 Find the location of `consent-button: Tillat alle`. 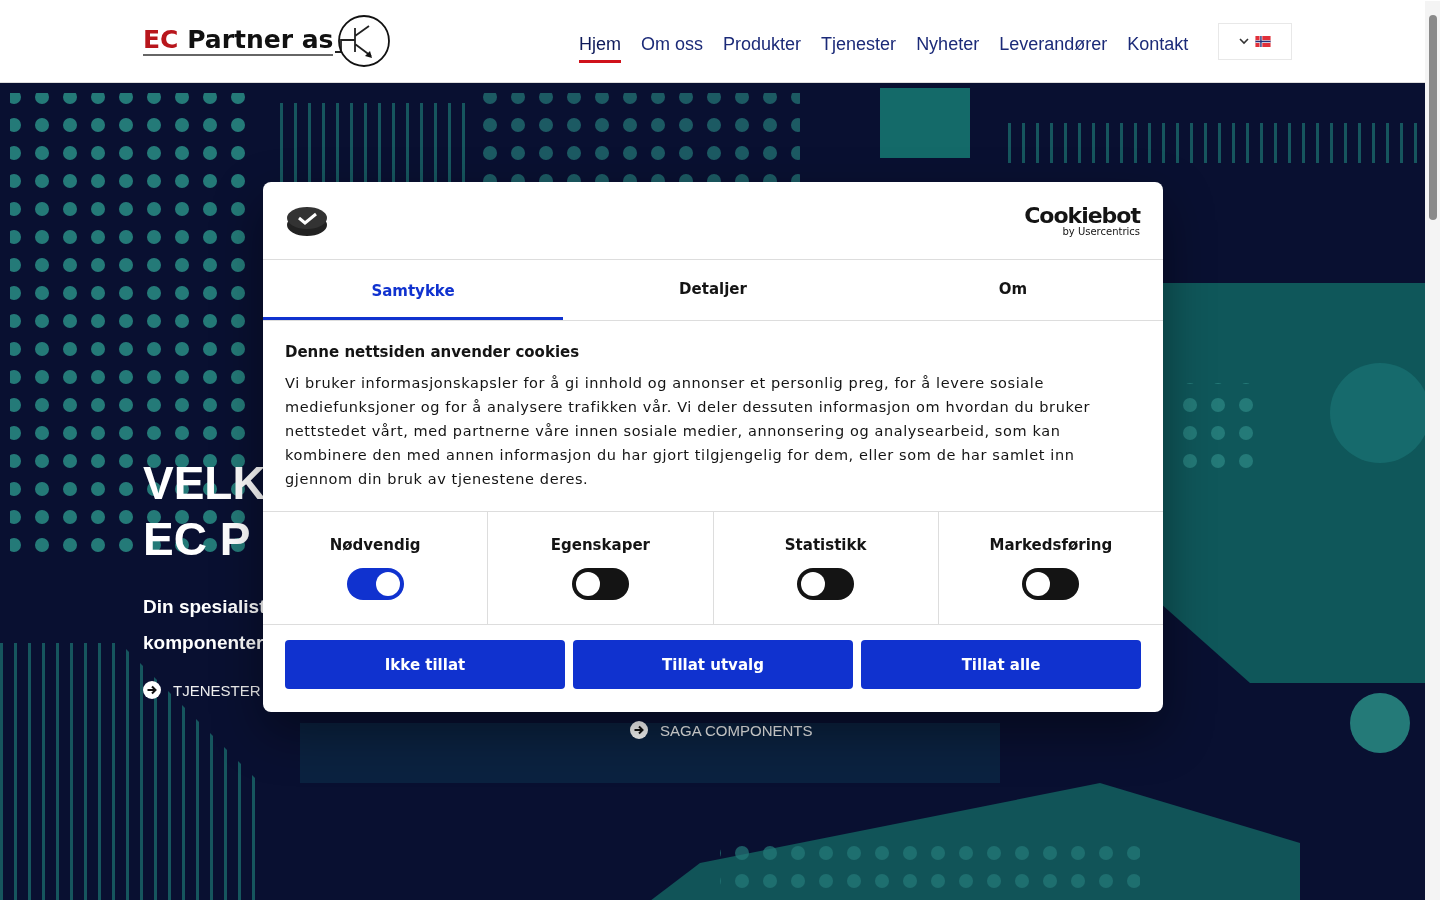

consent-button: Tillat alle is located at coordinates (1001, 664).